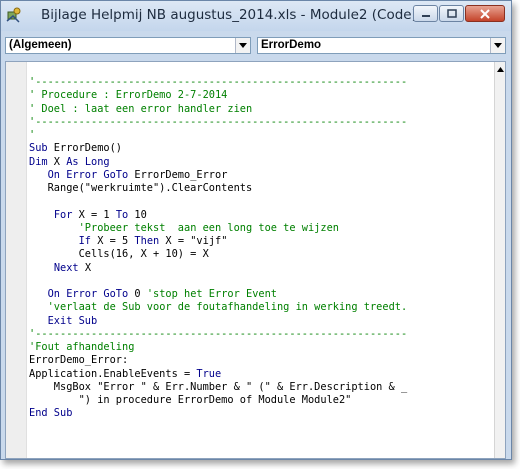  What do you see at coordinates (499, 260) in the screenshot?
I see `vertical-scrollbar` at bounding box center [499, 260].